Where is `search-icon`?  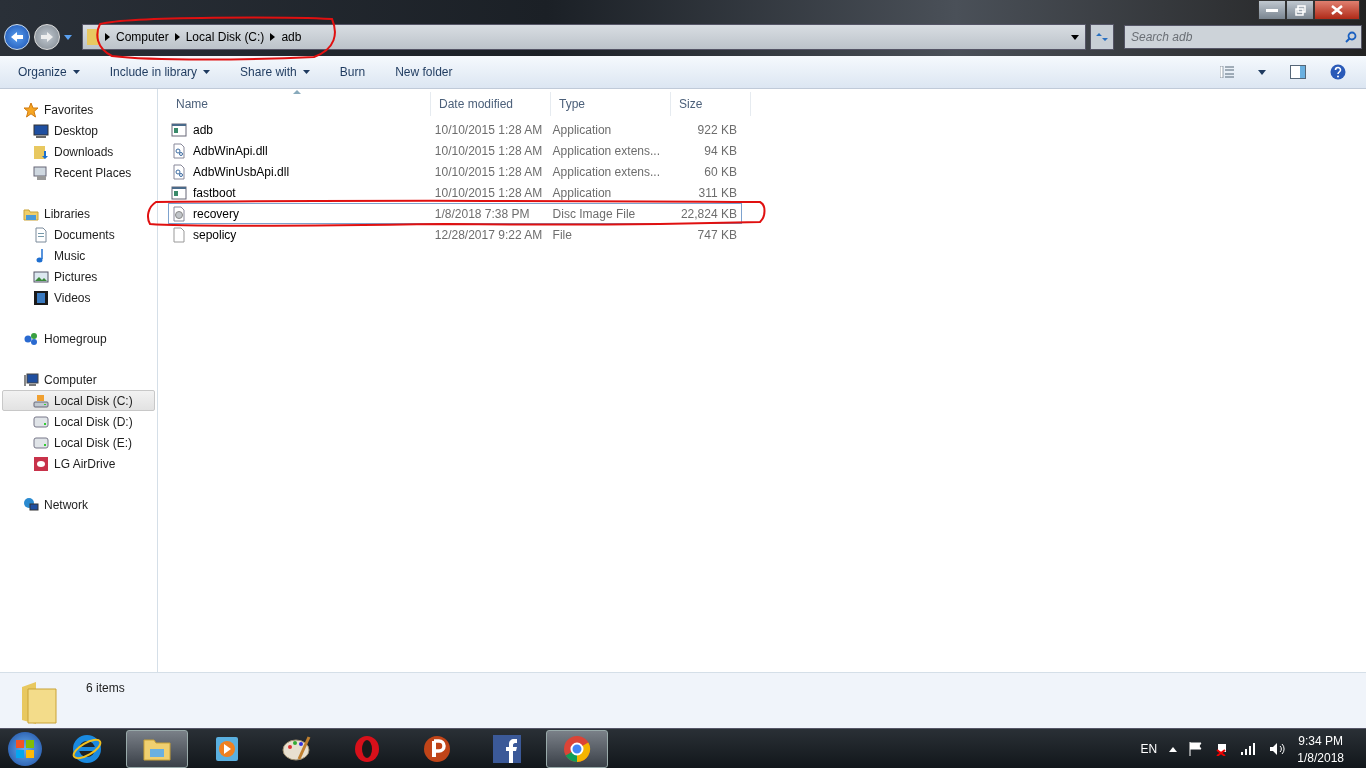
search-icon is located at coordinates (1351, 37).